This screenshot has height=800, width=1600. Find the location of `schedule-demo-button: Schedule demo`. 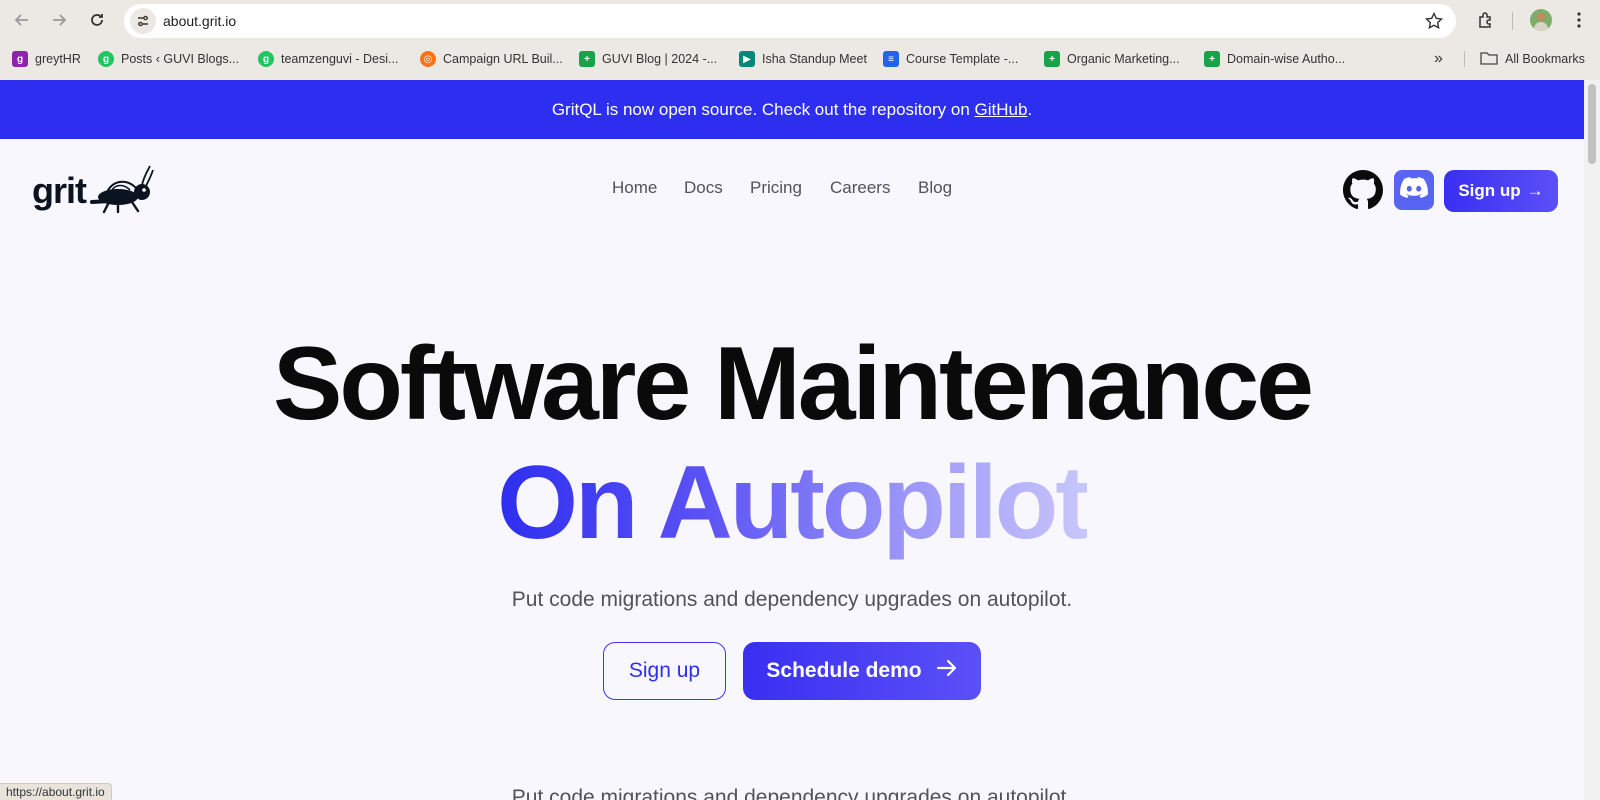

schedule-demo-button: Schedule demo is located at coordinates (862, 671).